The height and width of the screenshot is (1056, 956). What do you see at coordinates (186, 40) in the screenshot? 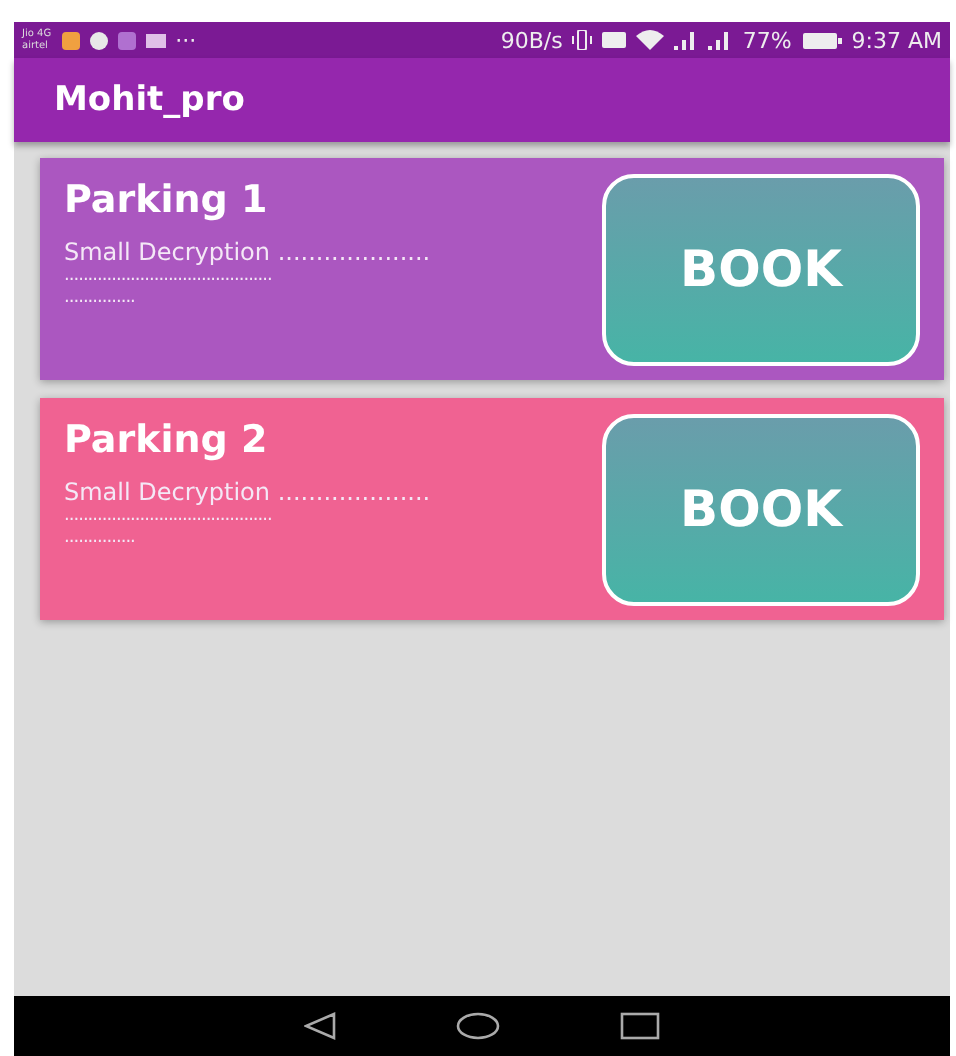
I see `more-notifications: ···` at bounding box center [186, 40].